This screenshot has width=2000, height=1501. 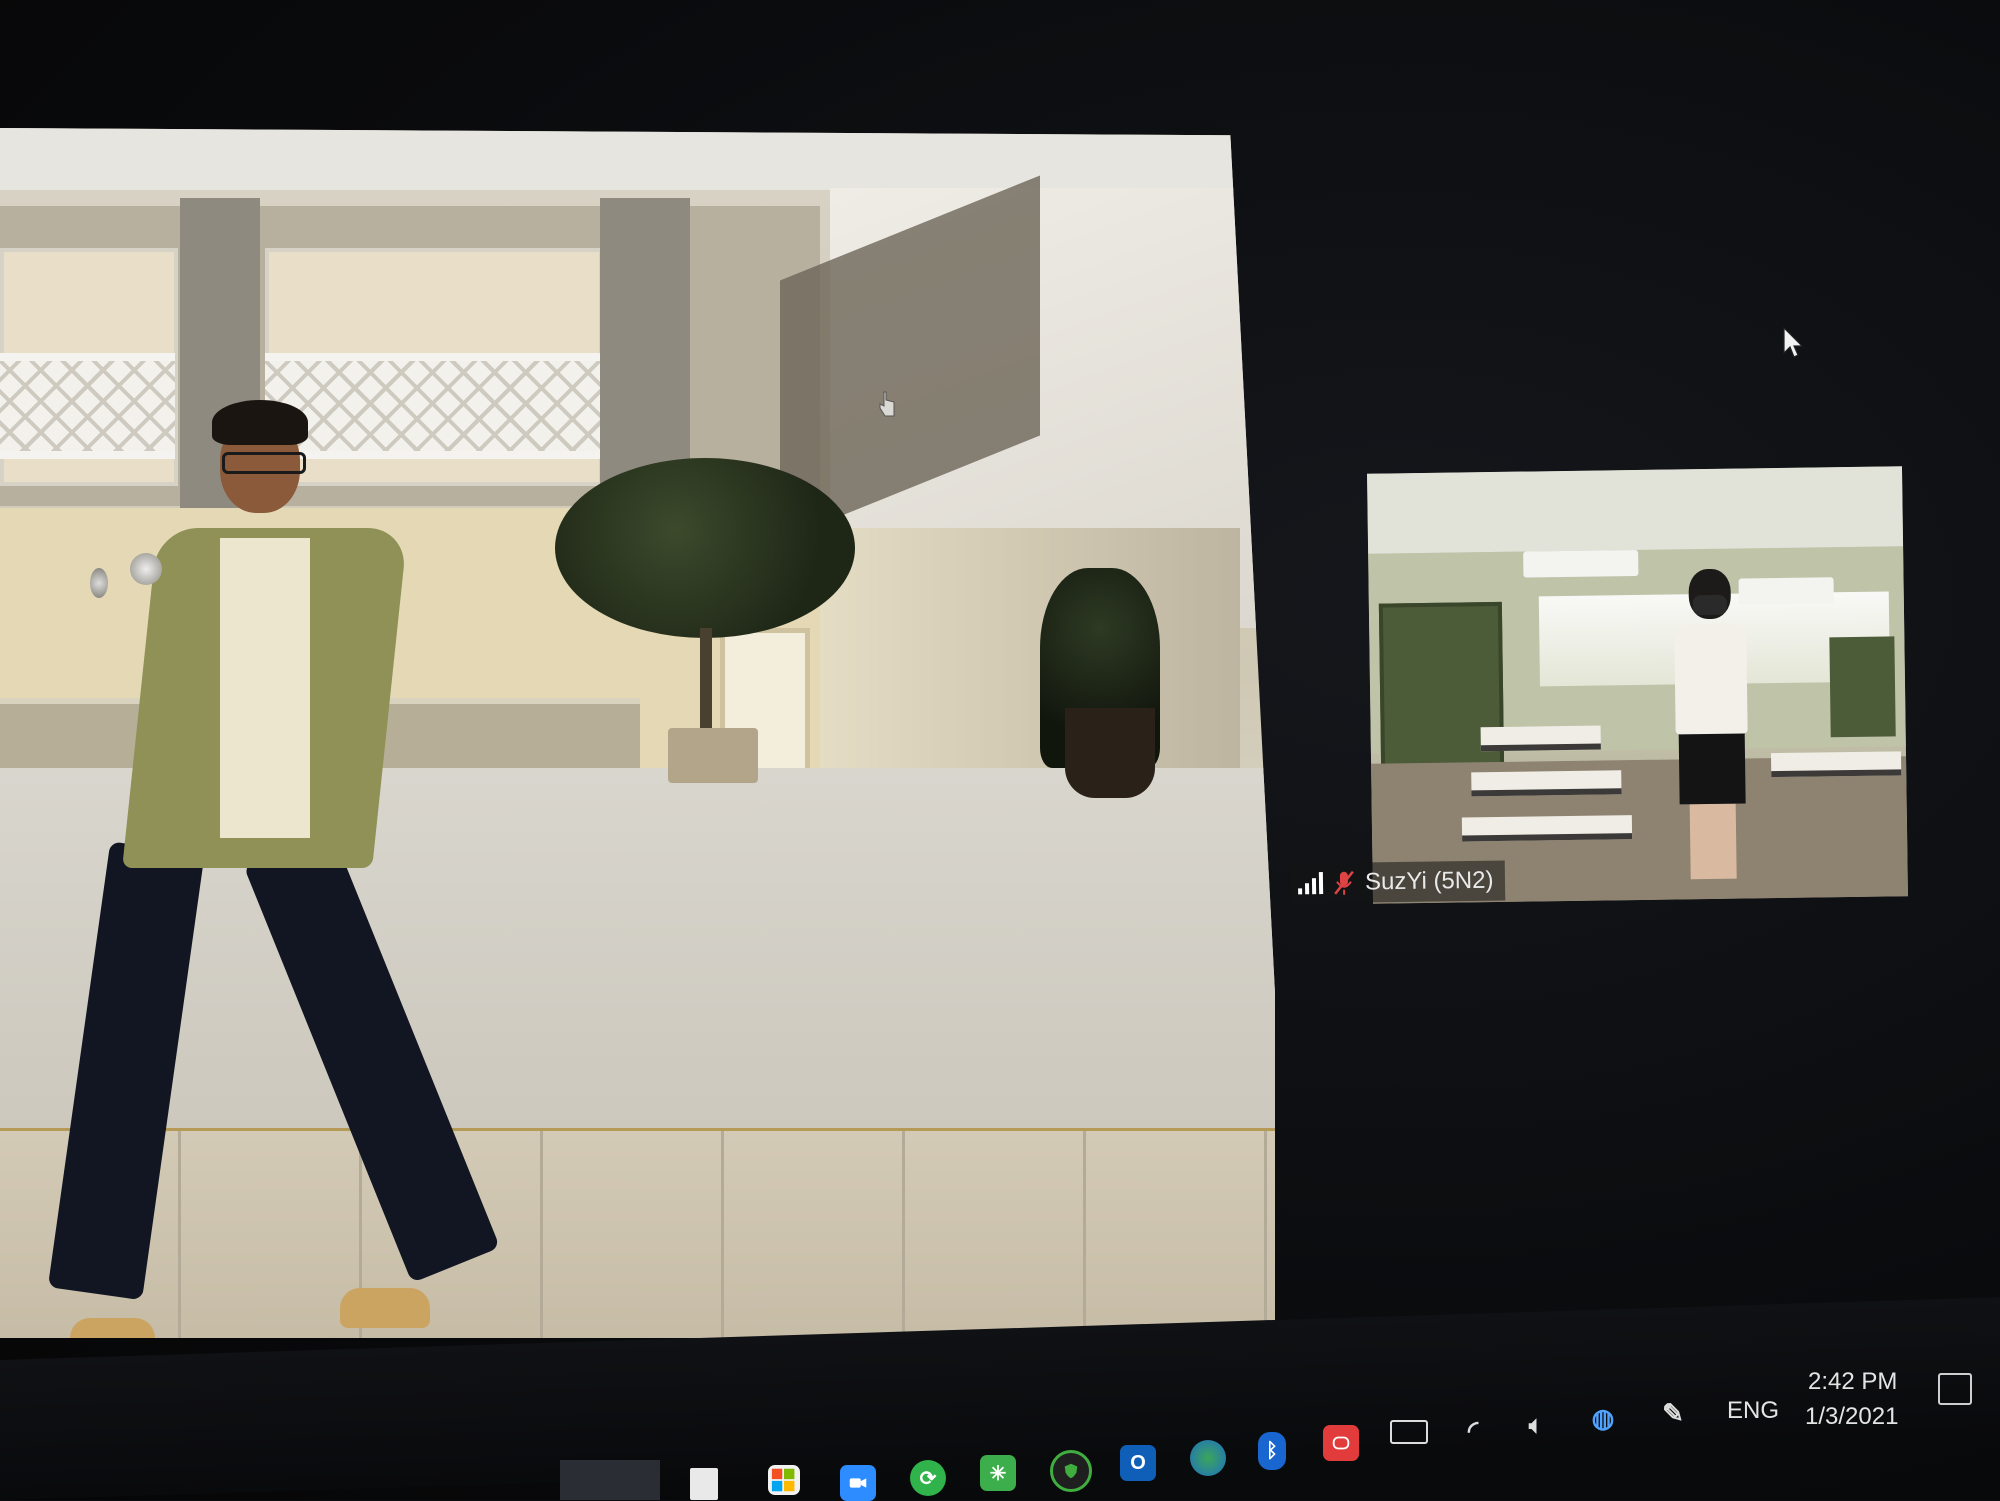 What do you see at coordinates (1851, 1417) in the screenshot?
I see `clock-date: 1/3/2021` at bounding box center [1851, 1417].